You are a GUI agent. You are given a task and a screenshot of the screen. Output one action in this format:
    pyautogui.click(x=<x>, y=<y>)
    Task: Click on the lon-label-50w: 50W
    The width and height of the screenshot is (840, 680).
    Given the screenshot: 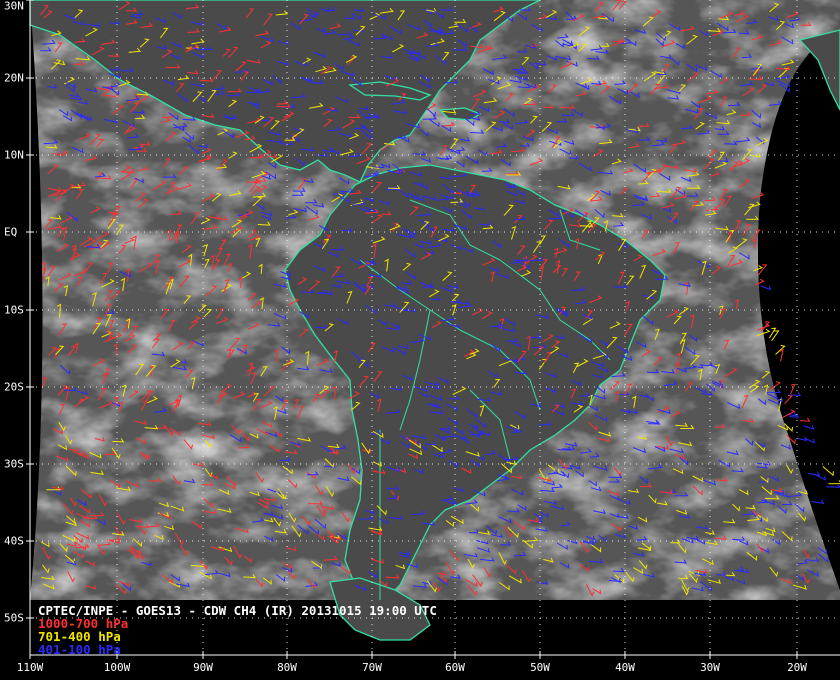 What is the action you would take?
    pyautogui.click(x=540, y=667)
    